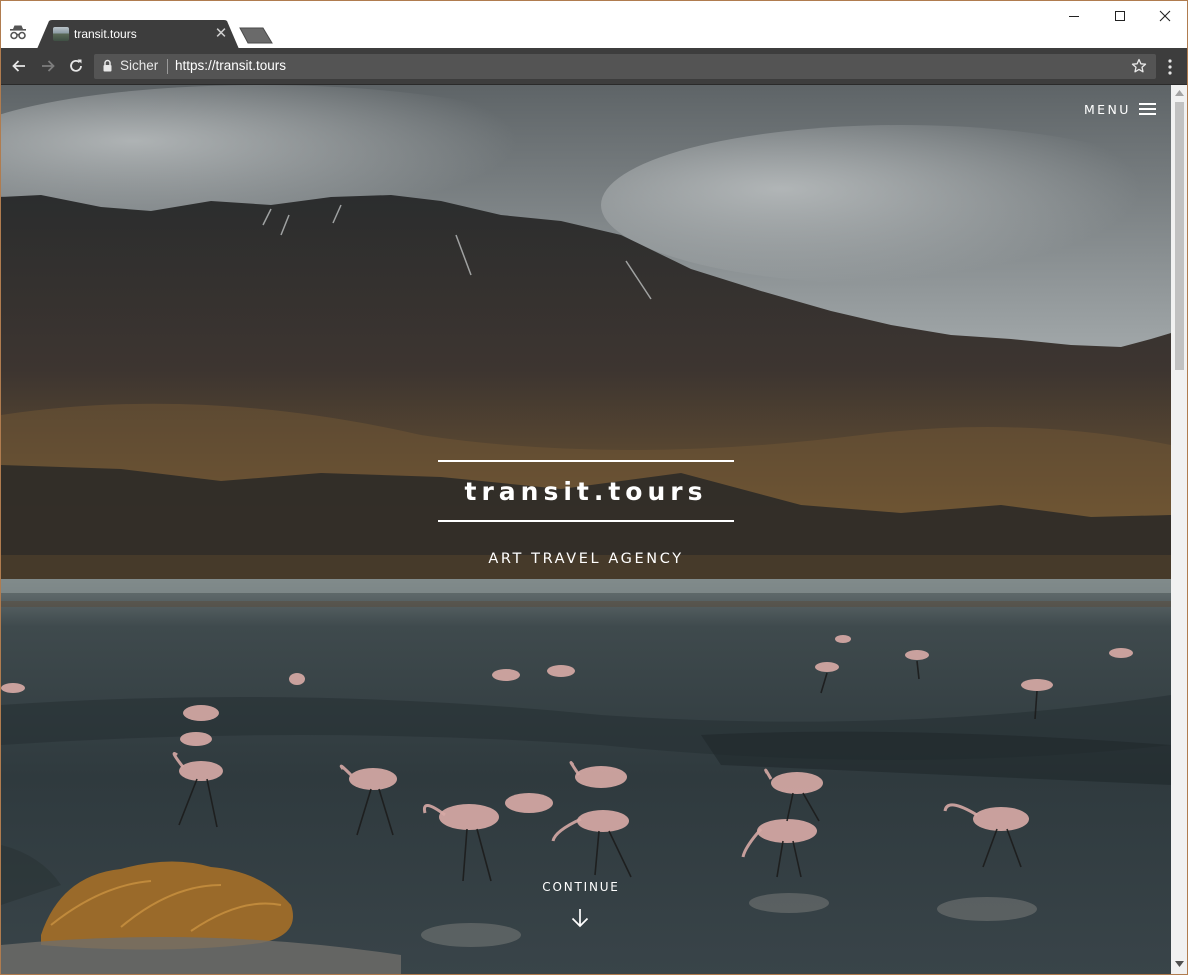 The width and height of the screenshot is (1188, 975). What do you see at coordinates (580, 918) in the screenshot?
I see `arrow-down-icon` at bounding box center [580, 918].